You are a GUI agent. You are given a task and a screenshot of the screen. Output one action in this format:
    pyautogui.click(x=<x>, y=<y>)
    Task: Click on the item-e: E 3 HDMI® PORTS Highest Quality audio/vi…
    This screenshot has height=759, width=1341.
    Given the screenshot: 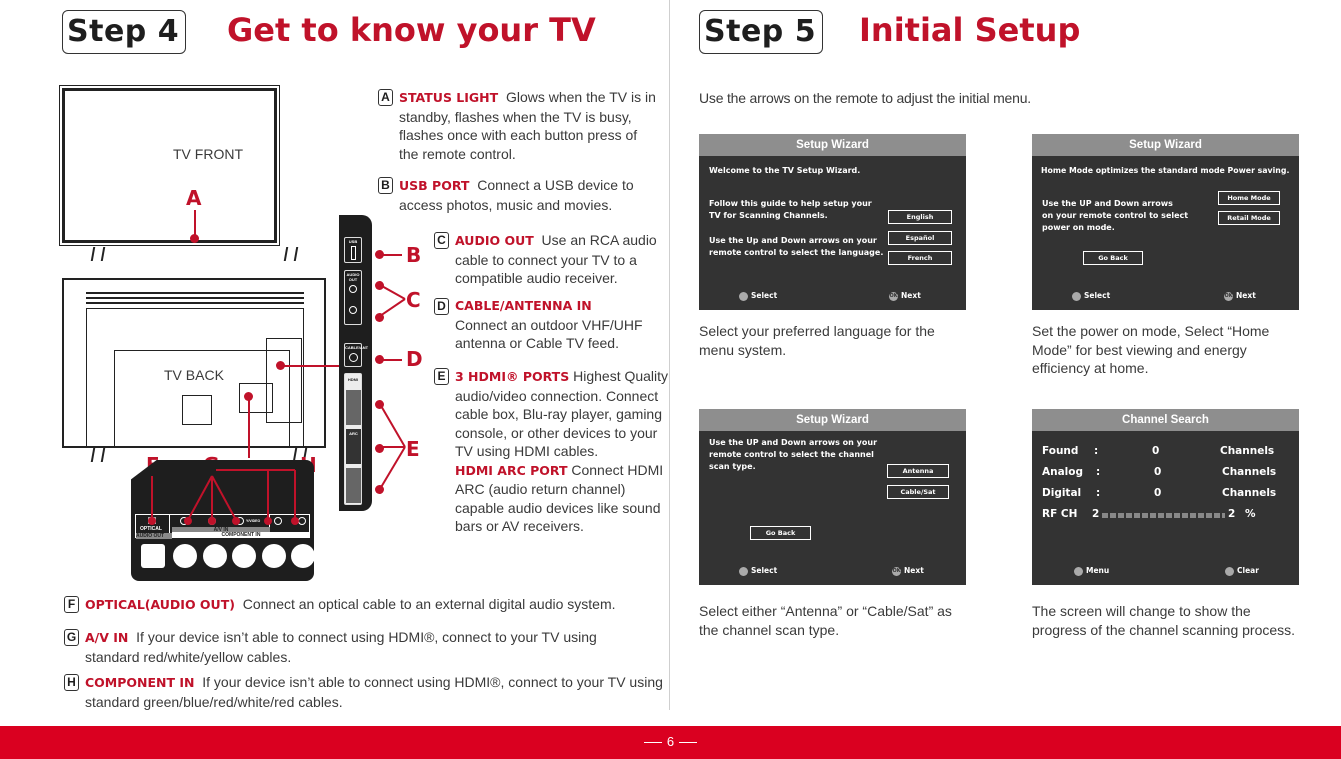 What is the action you would take?
    pyautogui.click(x=552, y=451)
    